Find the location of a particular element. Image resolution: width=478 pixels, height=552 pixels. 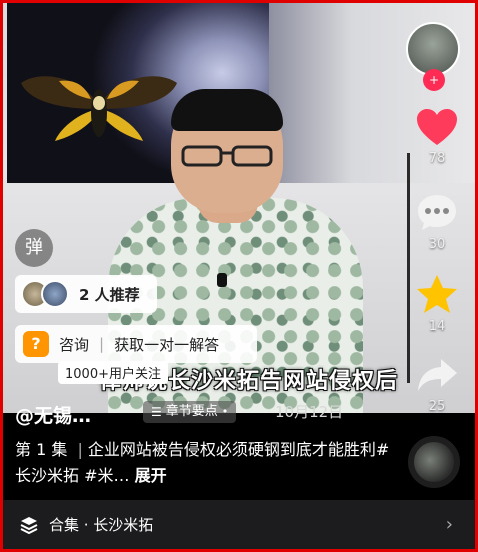

consult-action: 获取一对一解答 is located at coordinates (167, 344).